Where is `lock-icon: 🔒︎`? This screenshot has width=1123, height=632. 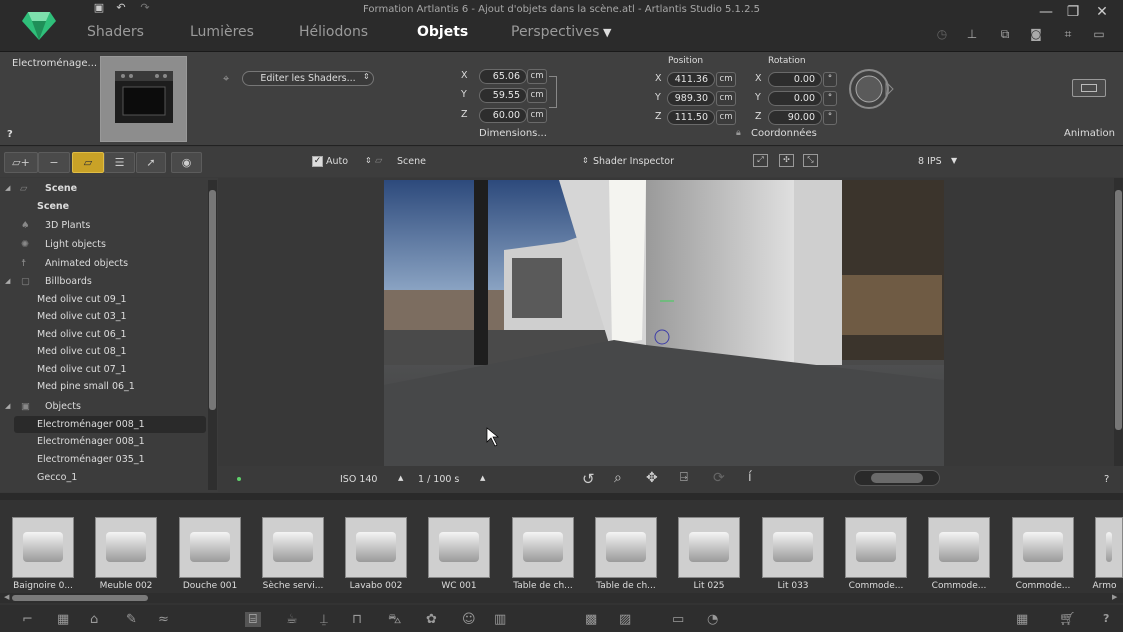
lock-icon: 🔒︎ is located at coordinates (738, 133).